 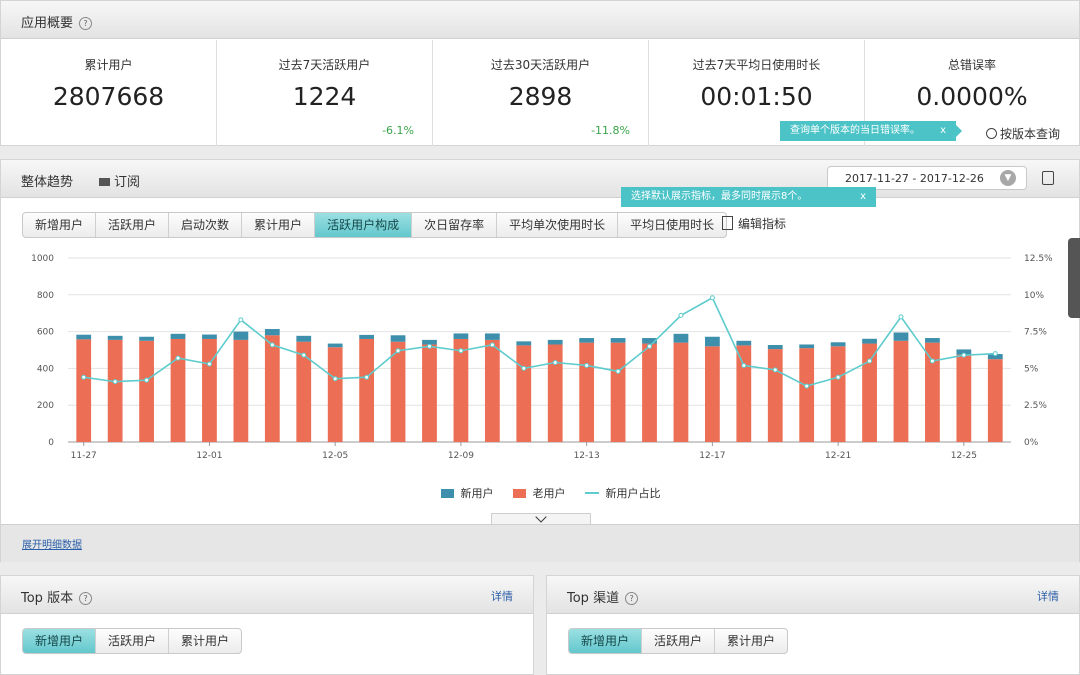 What do you see at coordinates (541, 517) in the screenshot?
I see `collapse-toggle` at bounding box center [541, 517].